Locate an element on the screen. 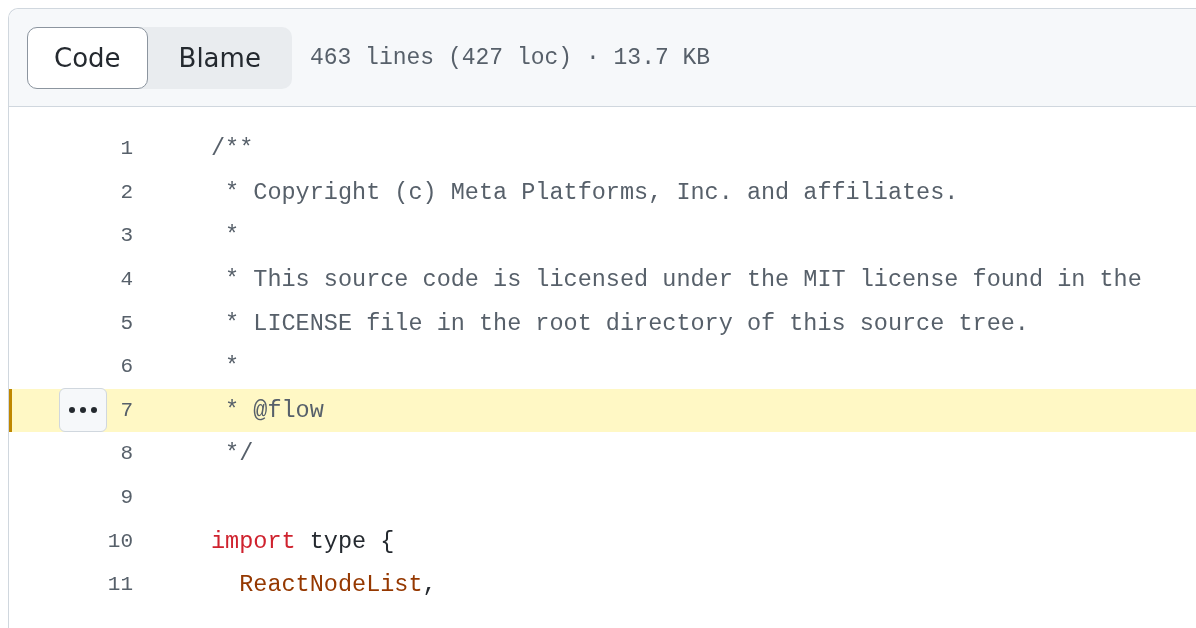 The width and height of the screenshot is (1196, 628). code-comment: * @flow is located at coordinates (274, 410).